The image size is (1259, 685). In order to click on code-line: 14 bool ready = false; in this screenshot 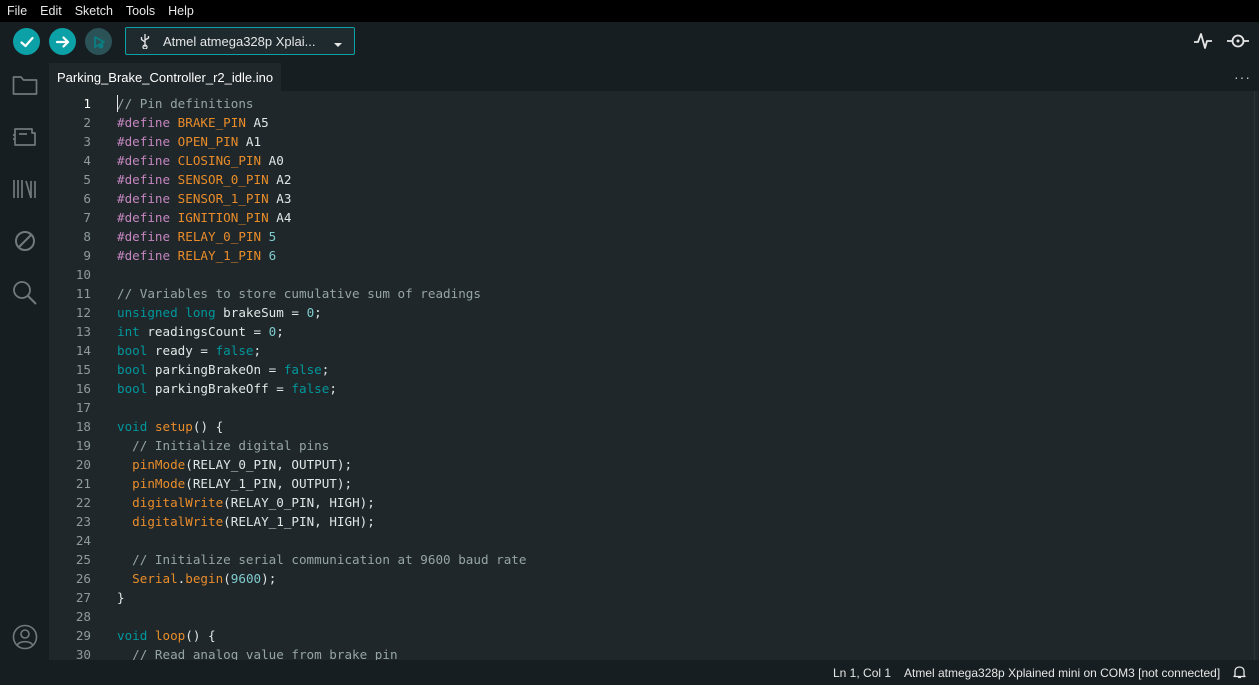, I will do `click(651, 350)`.